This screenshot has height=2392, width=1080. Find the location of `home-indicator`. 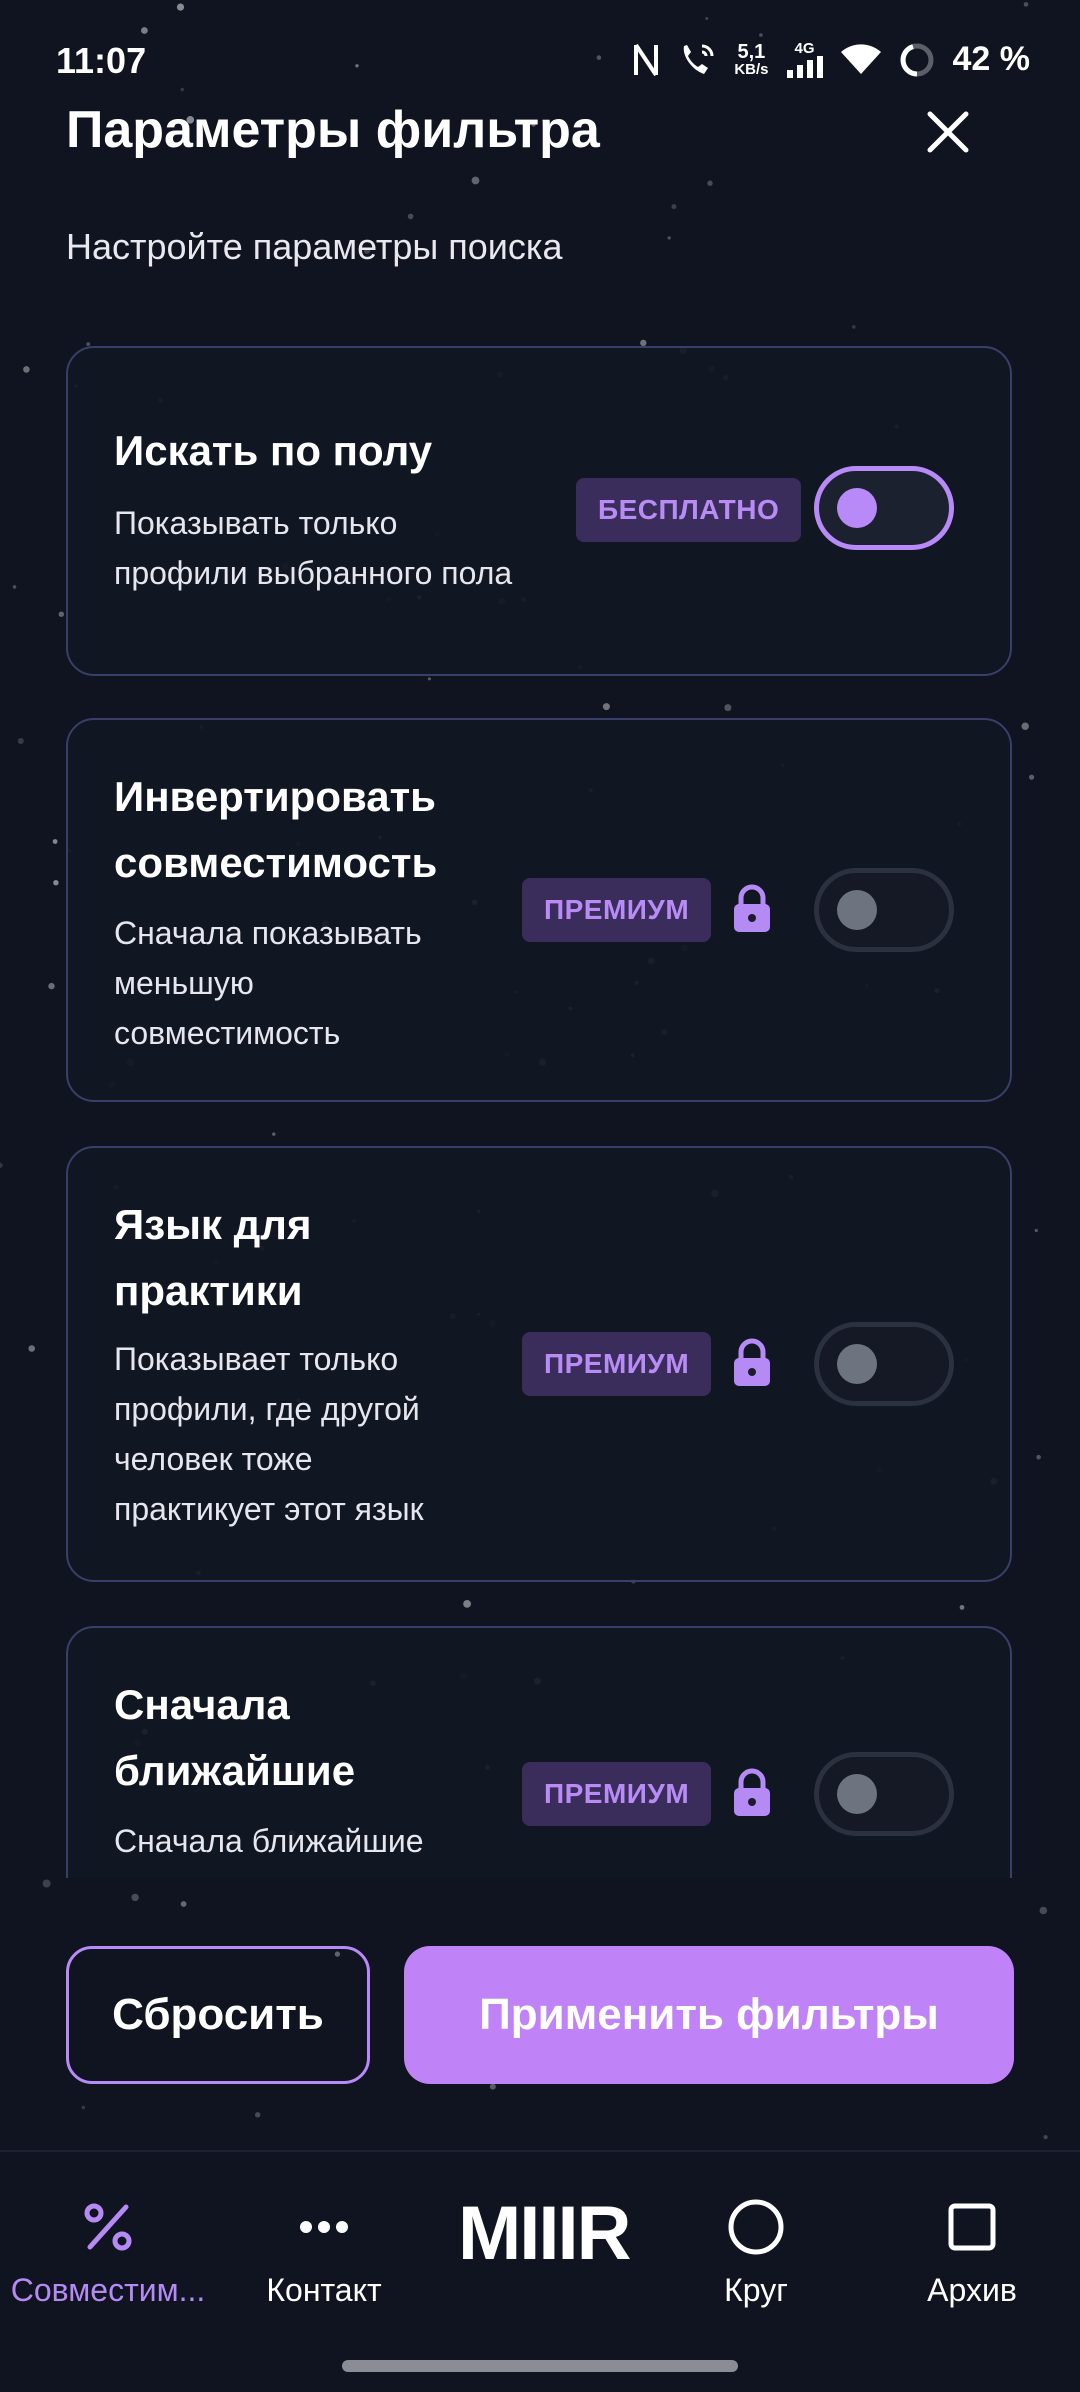

home-indicator is located at coordinates (540, 2366).